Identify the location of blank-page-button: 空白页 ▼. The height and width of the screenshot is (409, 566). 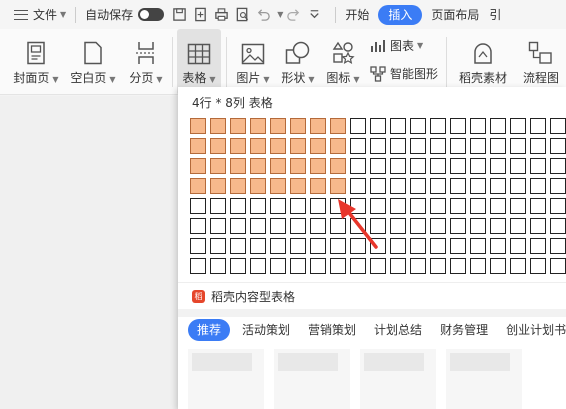
(93, 62).